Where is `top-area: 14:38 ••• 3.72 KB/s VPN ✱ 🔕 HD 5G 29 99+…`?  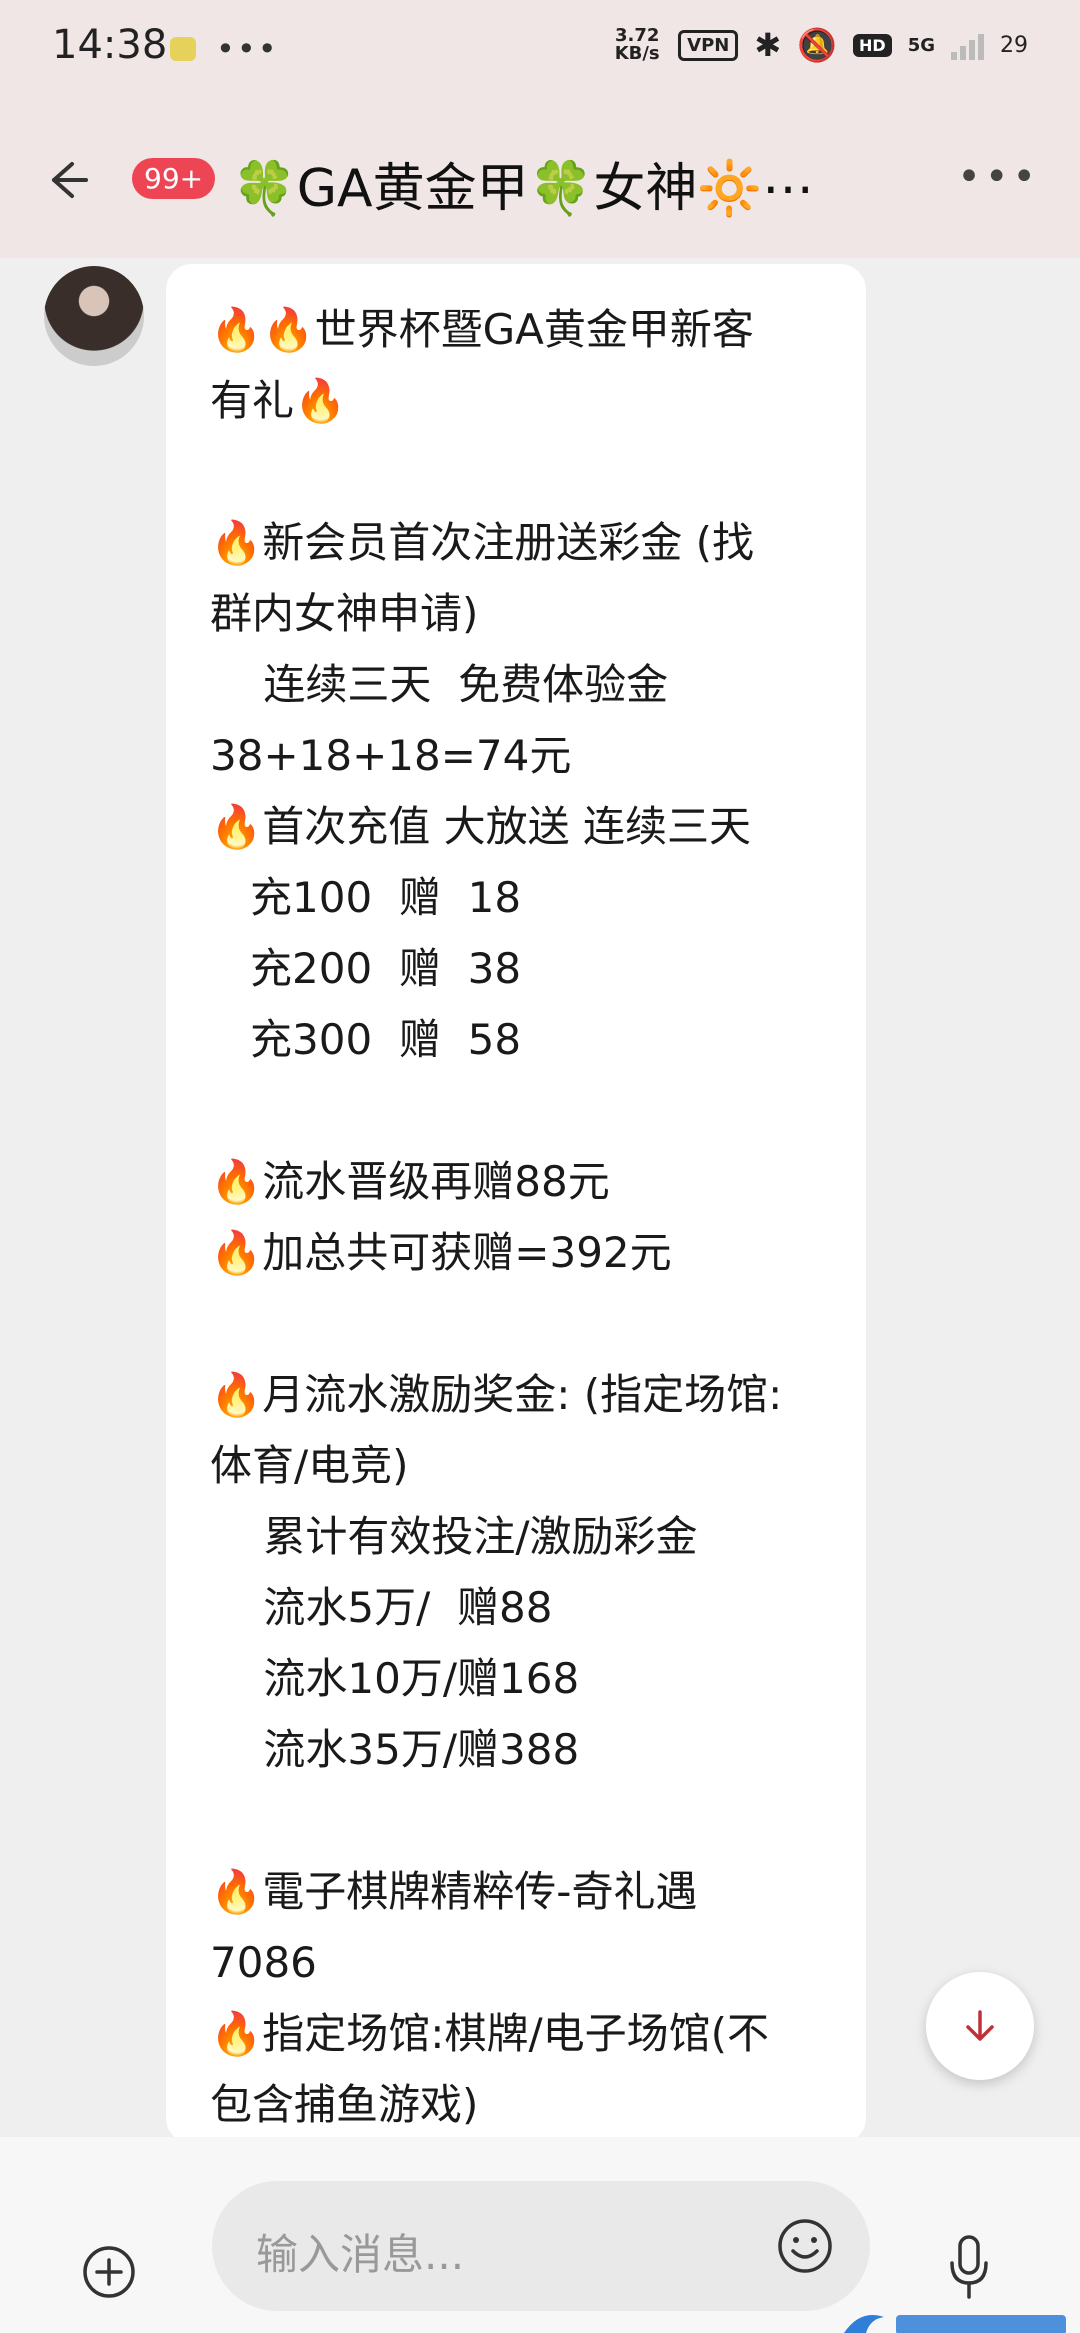
top-area: 14:38 ••• 3.72 KB/s VPN ✱ 🔕 HD 5G 29 99+… is located at coordinates (540, 129).